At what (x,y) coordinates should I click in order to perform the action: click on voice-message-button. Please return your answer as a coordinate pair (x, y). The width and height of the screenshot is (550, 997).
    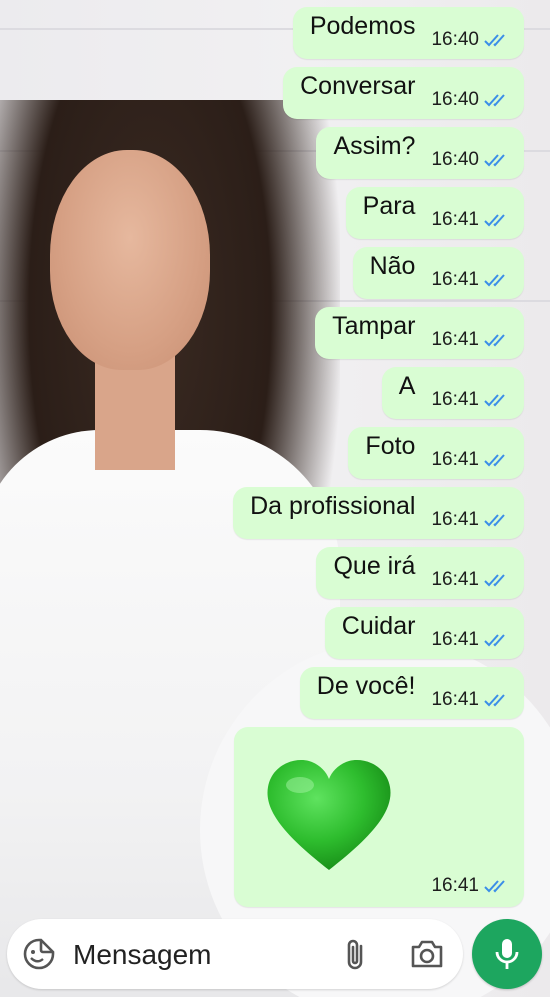
    Looking at the image, I should click on (507, 954).